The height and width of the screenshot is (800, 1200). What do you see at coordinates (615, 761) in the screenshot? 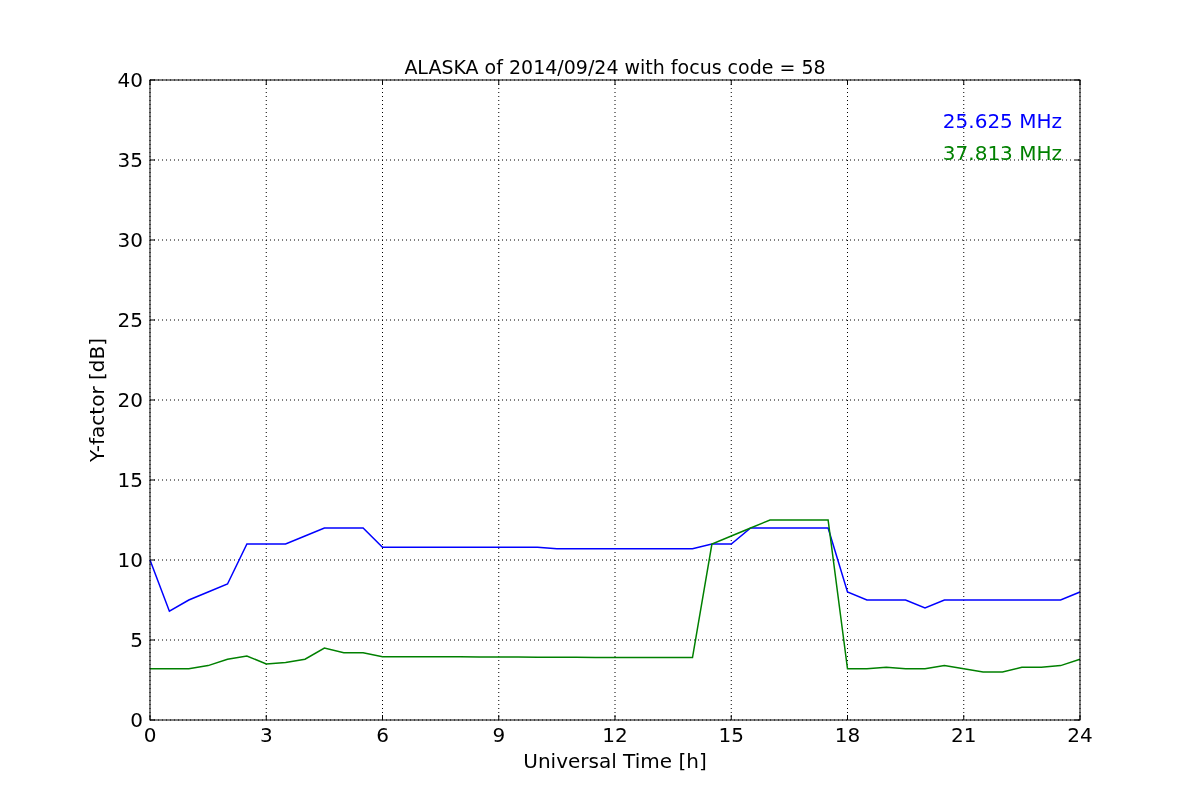
I see `x-axis-label: Universal Time [h]` at bounding box center [615, 761].